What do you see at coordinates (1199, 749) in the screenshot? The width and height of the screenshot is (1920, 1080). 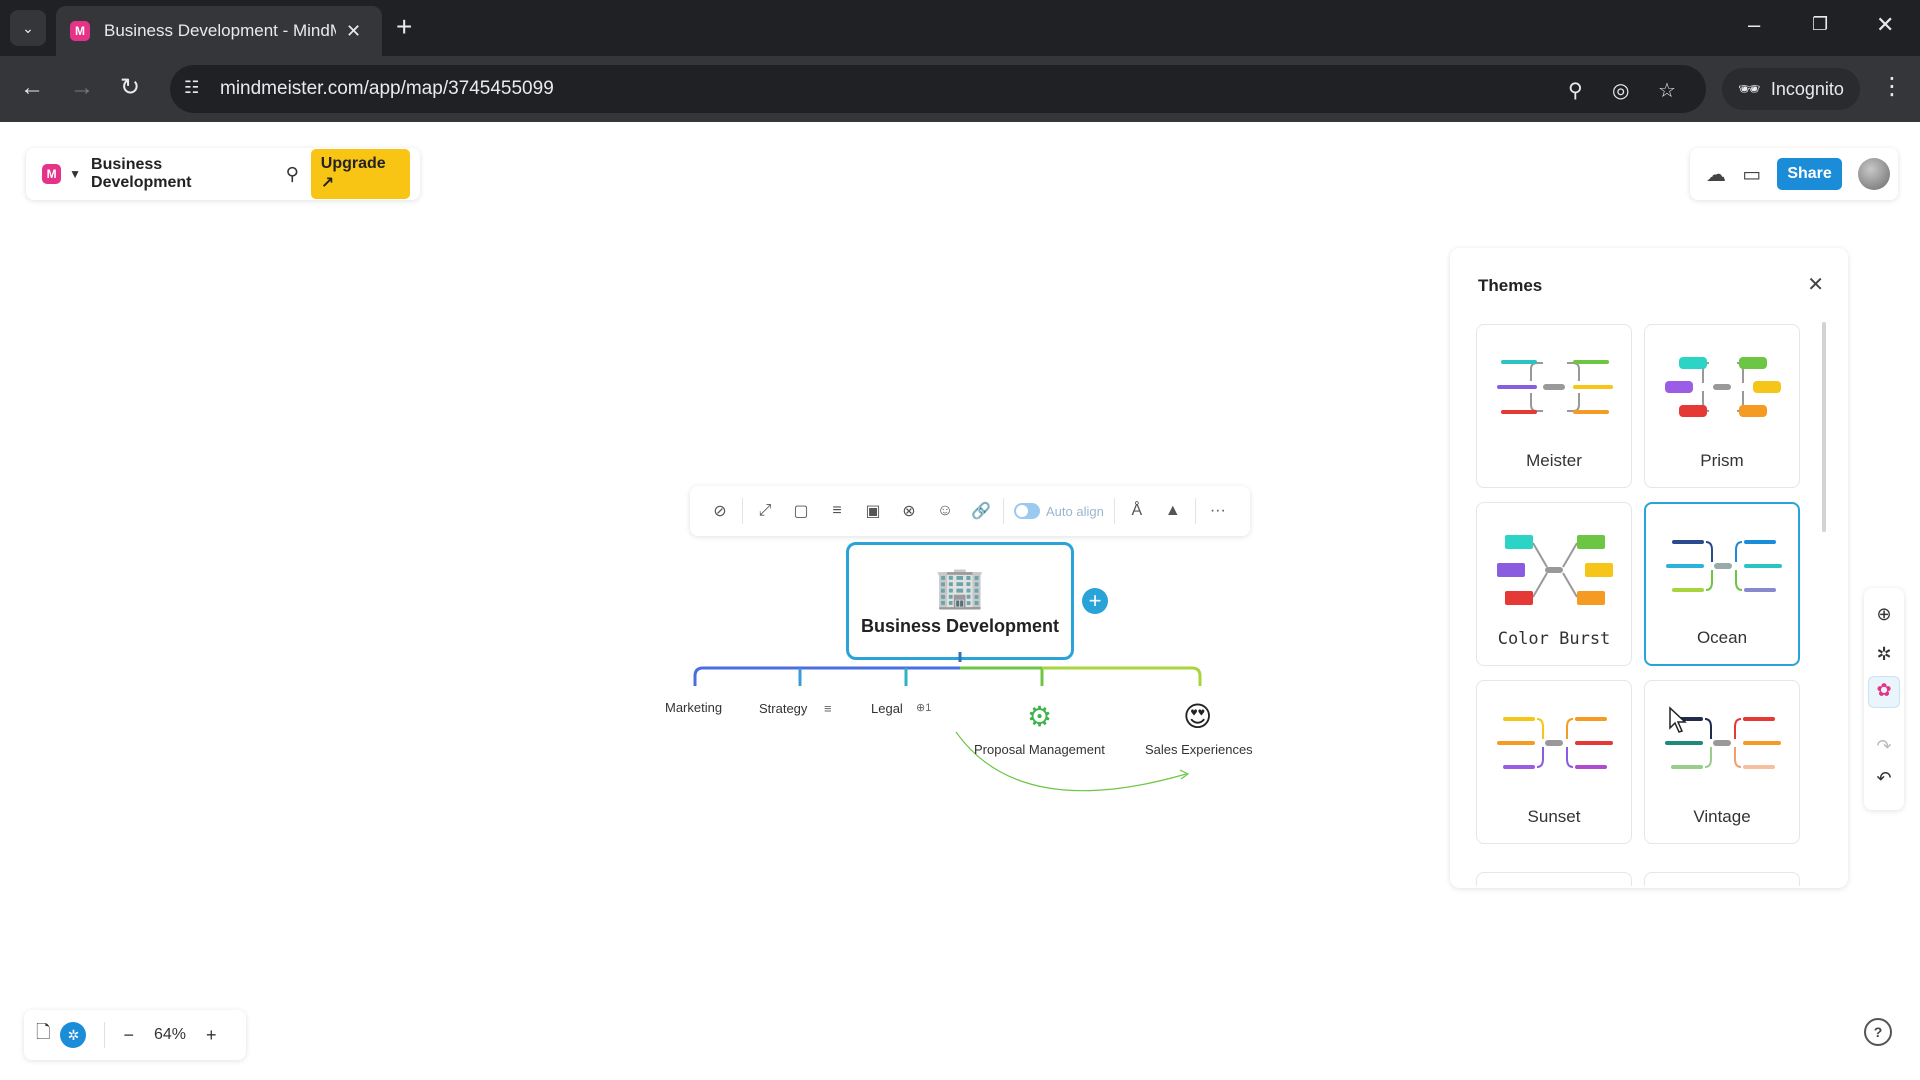 I see `topic-sales-experiences: Sales Experiences` at bounding box center [1199, 749].